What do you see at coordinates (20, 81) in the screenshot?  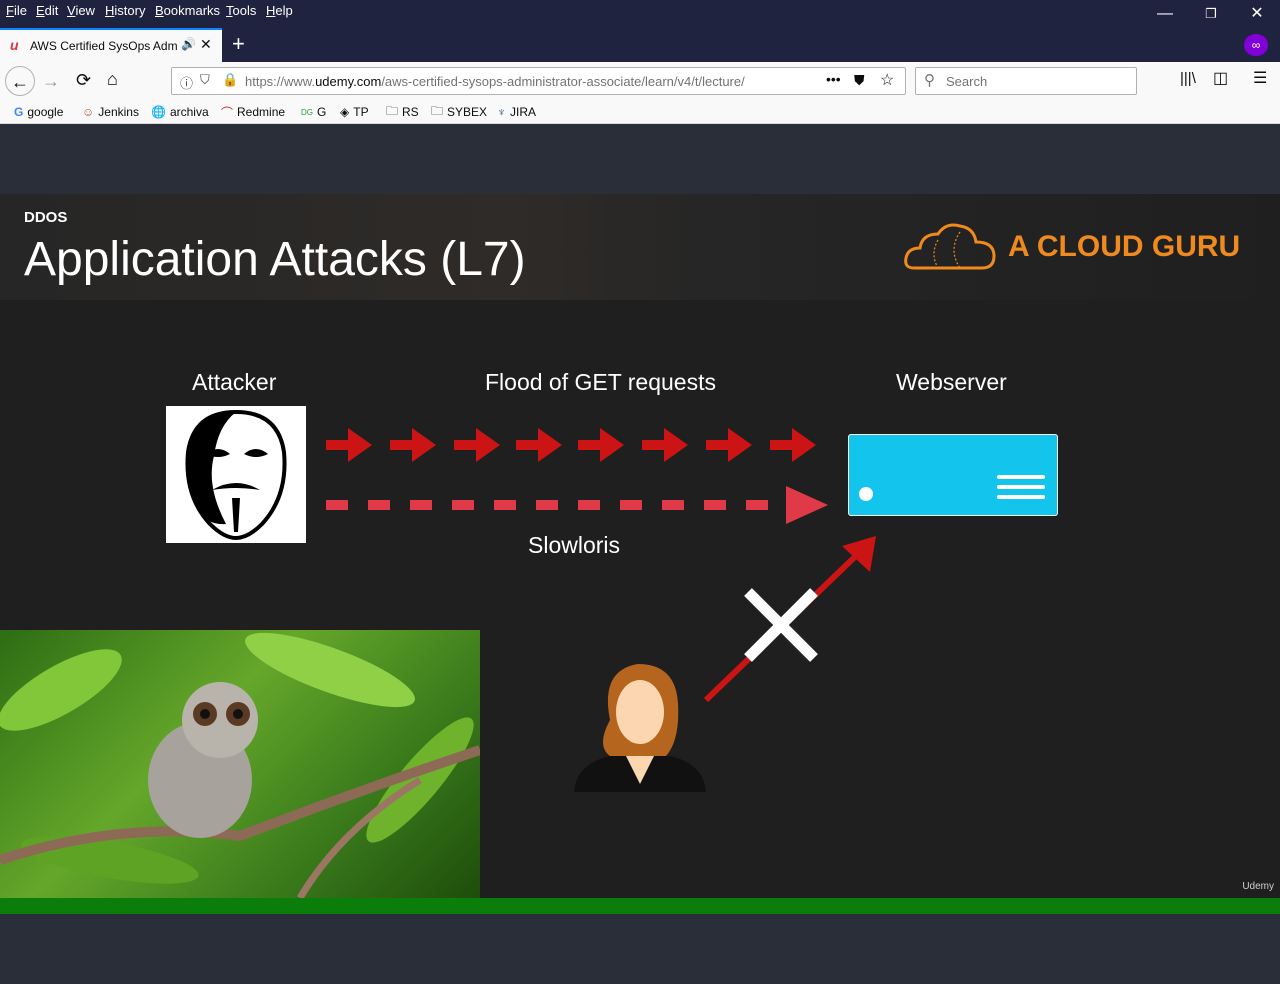 I see `back-button: ←` at bounding box center [20, 81].